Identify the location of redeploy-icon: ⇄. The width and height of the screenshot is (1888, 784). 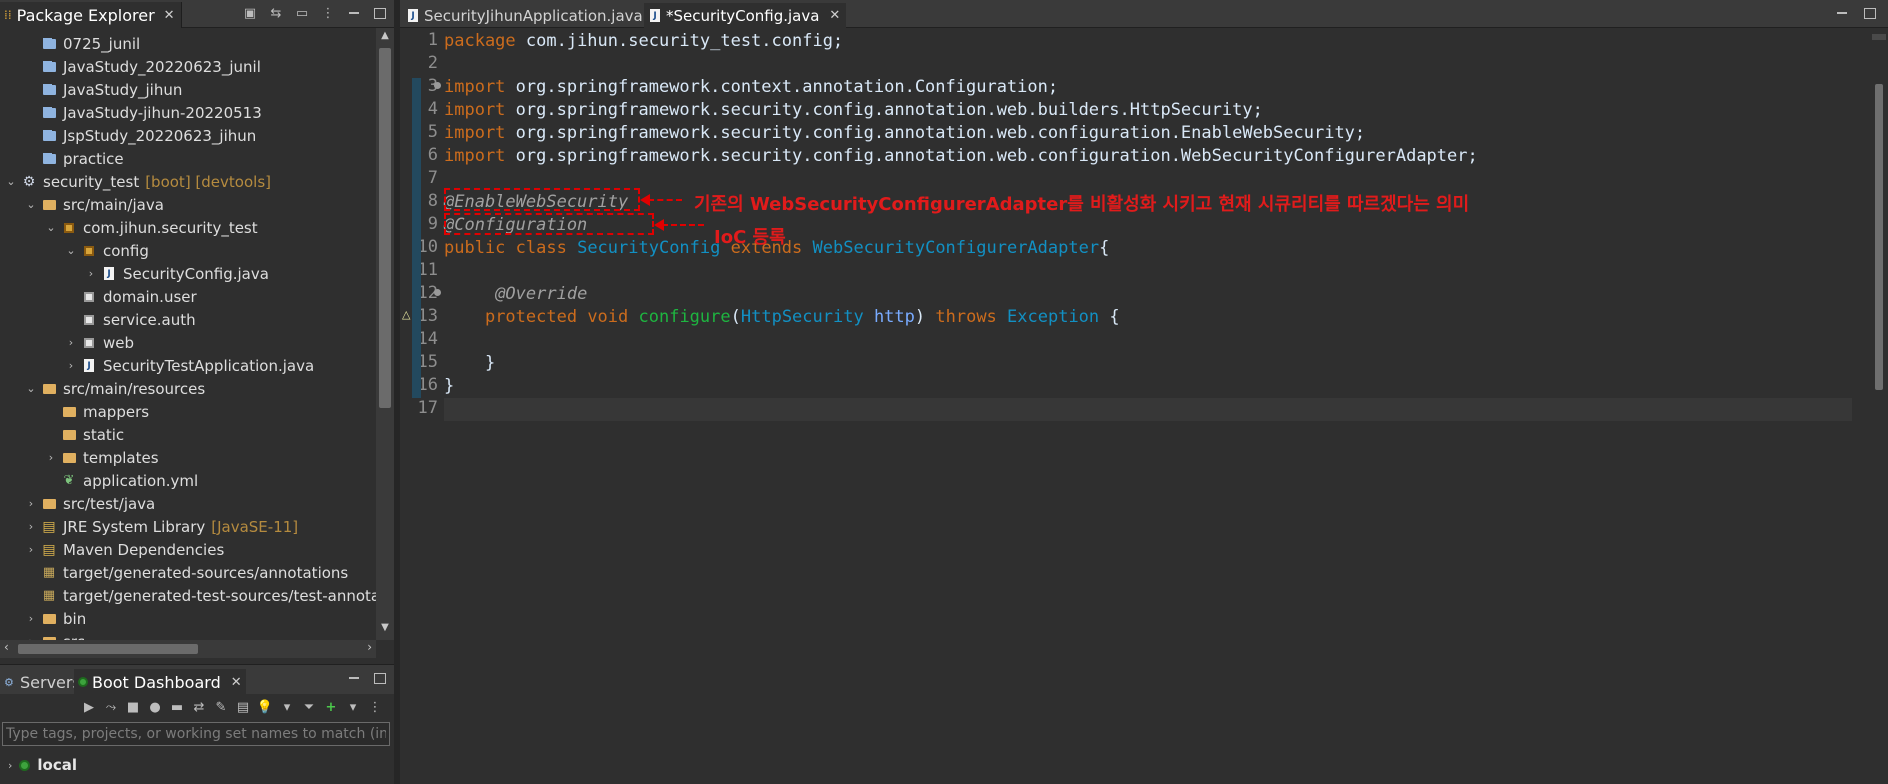
(199, 707).